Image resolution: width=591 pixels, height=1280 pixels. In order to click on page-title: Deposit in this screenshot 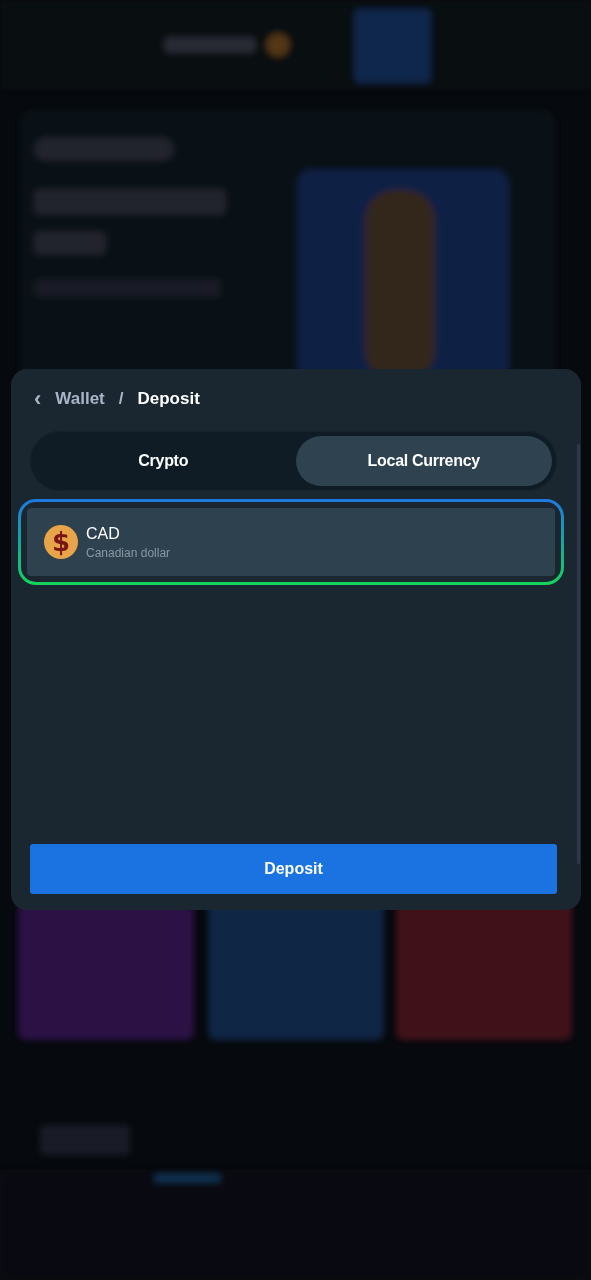, I will do `click(168, 399)`.